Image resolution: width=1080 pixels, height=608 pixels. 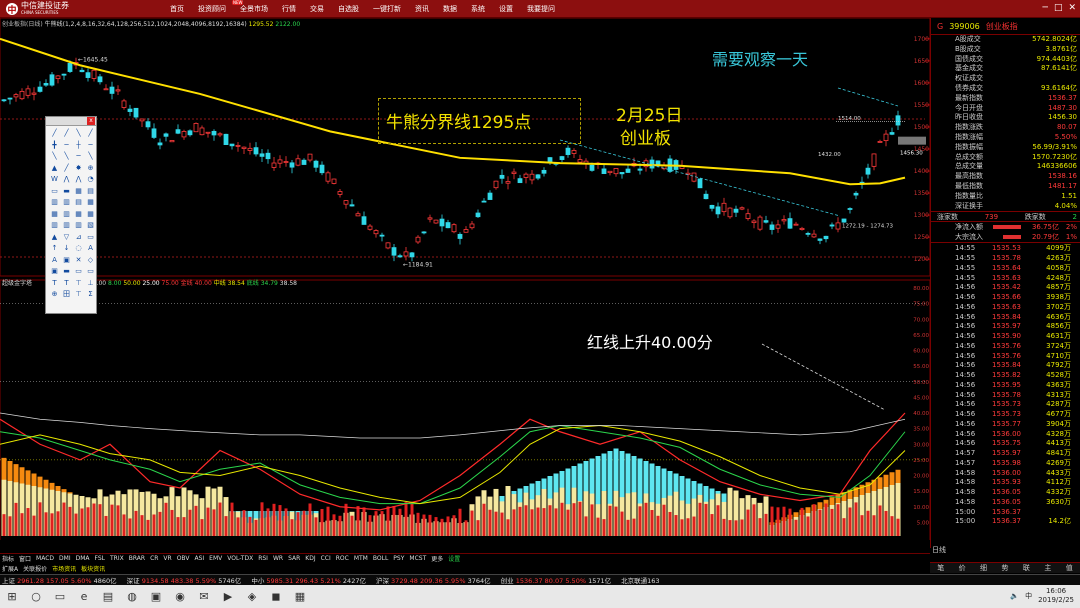 What do you see at coordinates (78, 214) in the screenshot?
I see `draw-tool-icon-30: ▦` at bounding box center [78, 214].